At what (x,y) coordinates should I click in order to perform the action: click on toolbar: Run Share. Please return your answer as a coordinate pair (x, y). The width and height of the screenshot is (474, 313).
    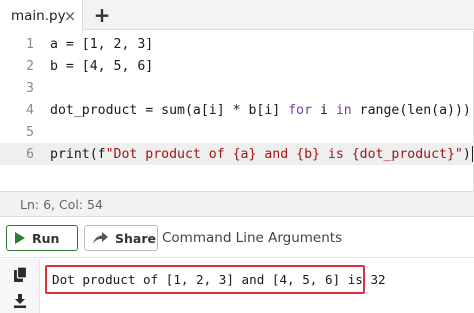
    Looking at the image, I should click on (237, 237).